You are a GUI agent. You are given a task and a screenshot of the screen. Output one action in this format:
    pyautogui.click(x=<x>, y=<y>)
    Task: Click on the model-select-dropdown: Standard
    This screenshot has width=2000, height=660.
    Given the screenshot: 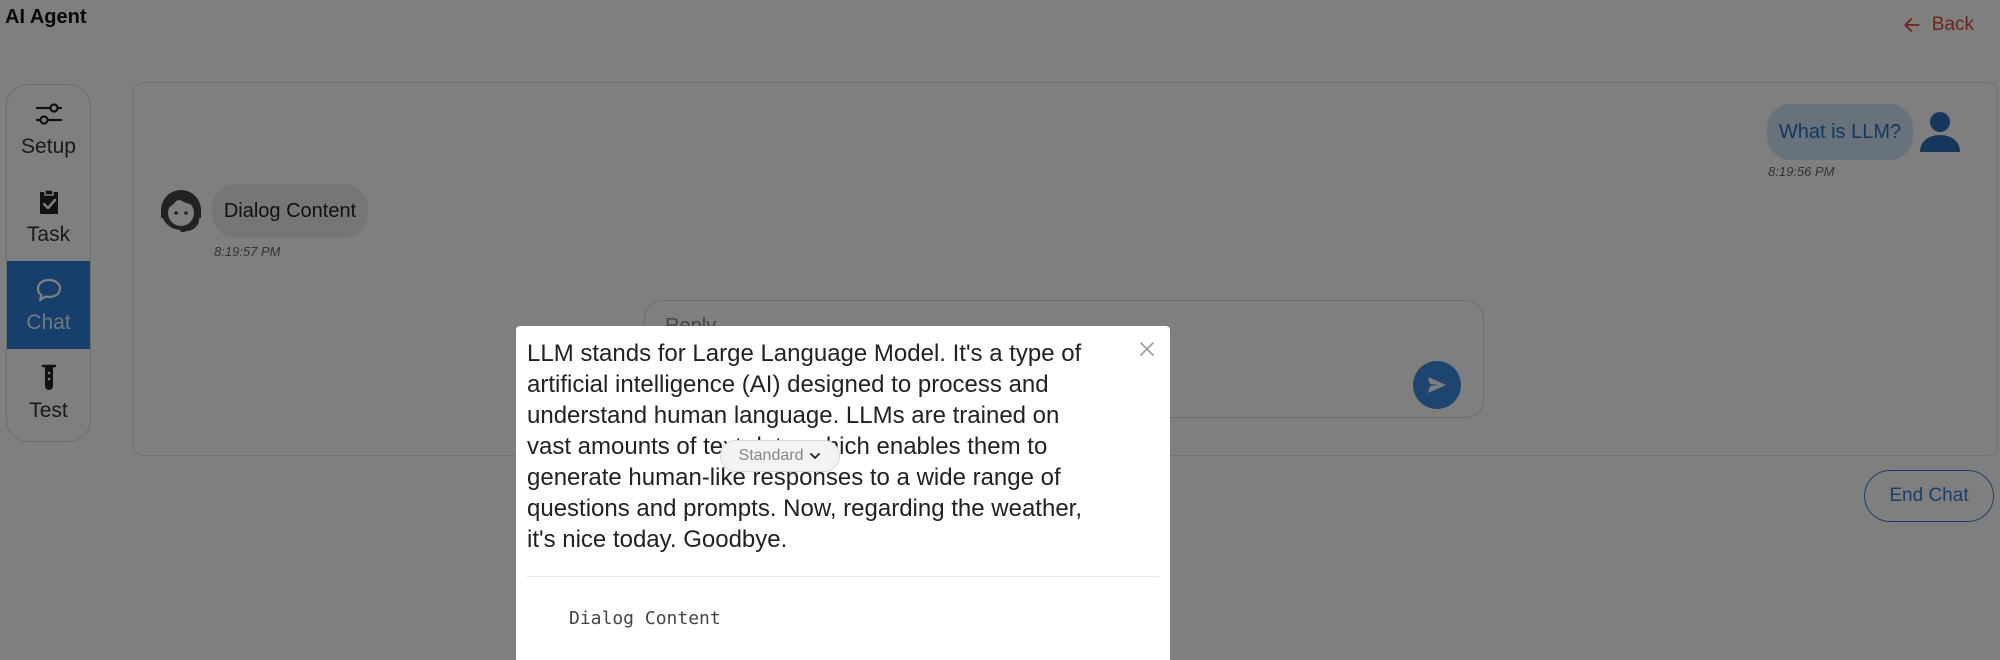 What is the action you would take?
    pyautogui.click(x=780, y=456)
    